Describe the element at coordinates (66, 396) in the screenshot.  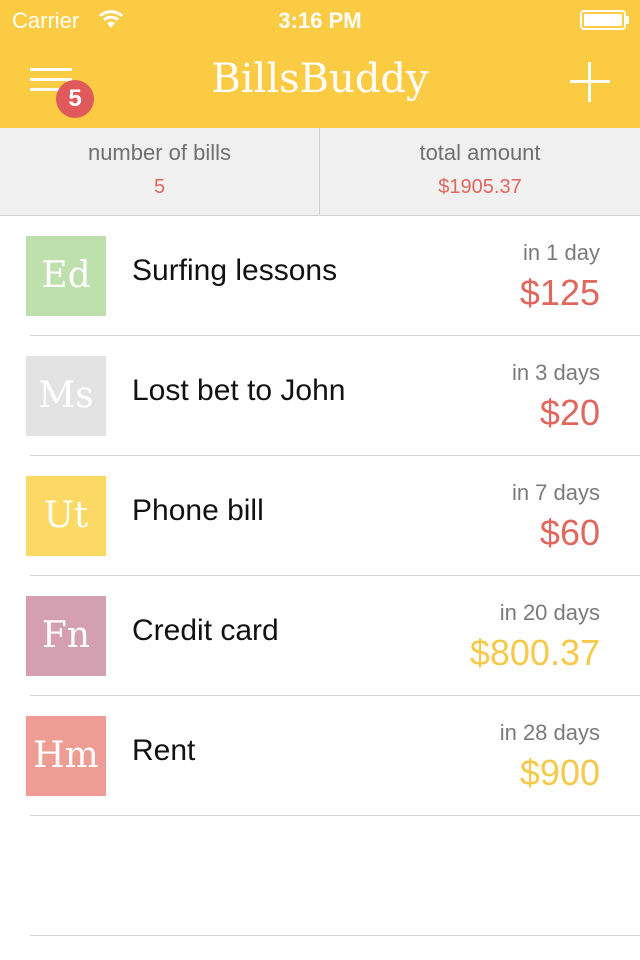
I see `category-tile: Ms` at that location.